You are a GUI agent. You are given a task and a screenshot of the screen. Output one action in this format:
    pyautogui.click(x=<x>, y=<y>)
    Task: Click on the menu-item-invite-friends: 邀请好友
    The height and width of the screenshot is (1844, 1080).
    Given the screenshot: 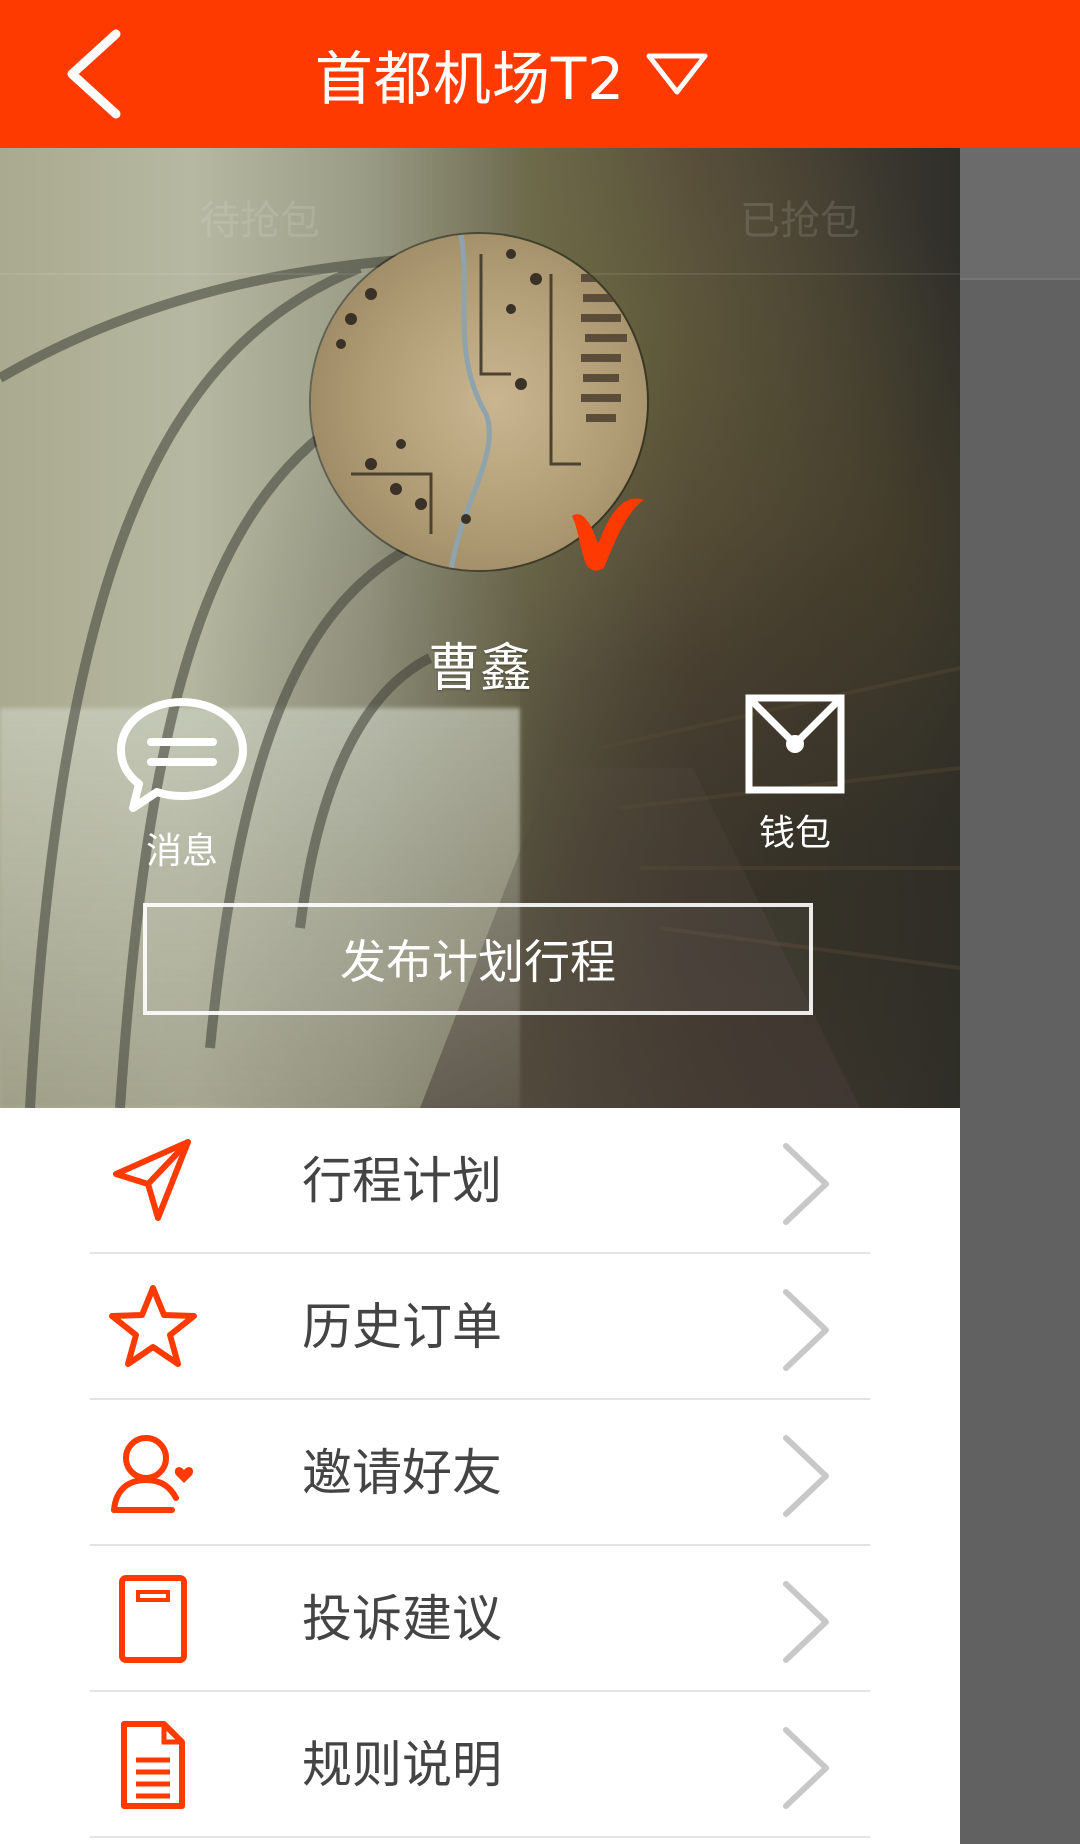 What is the action you would take?
    pyautogui.click(x=480, y=1473)
    